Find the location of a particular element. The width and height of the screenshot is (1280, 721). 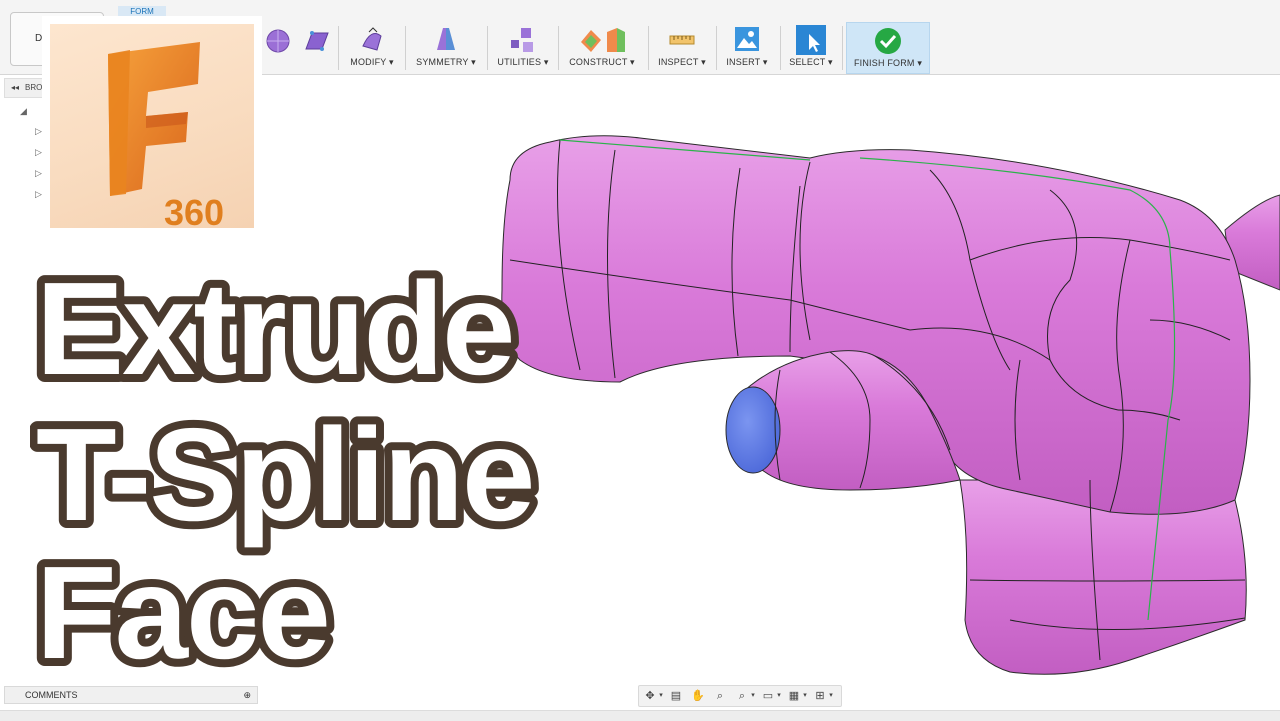

fit-icon: ⌕ is located at coordinates (742, 696).